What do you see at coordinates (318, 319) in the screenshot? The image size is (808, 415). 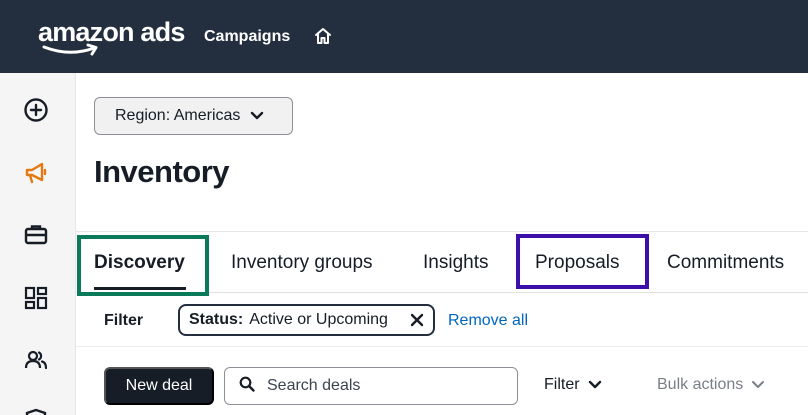 I see `chip-value: Active or Upcoming` at bounding box center [318, 319].